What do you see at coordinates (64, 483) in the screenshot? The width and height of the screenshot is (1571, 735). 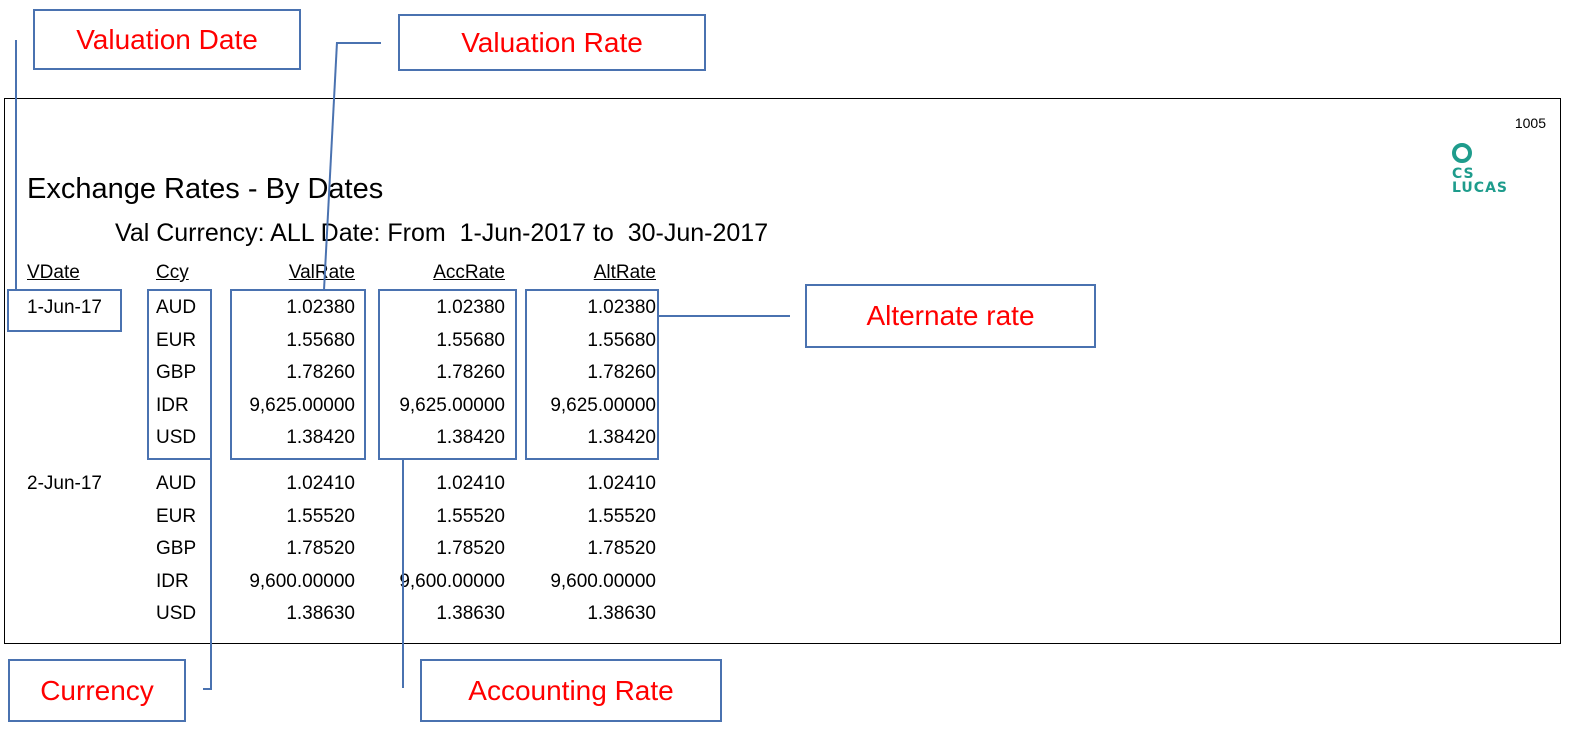 I see `vdate-cell: 2-Jun-17` at bounding box center [64, 483].